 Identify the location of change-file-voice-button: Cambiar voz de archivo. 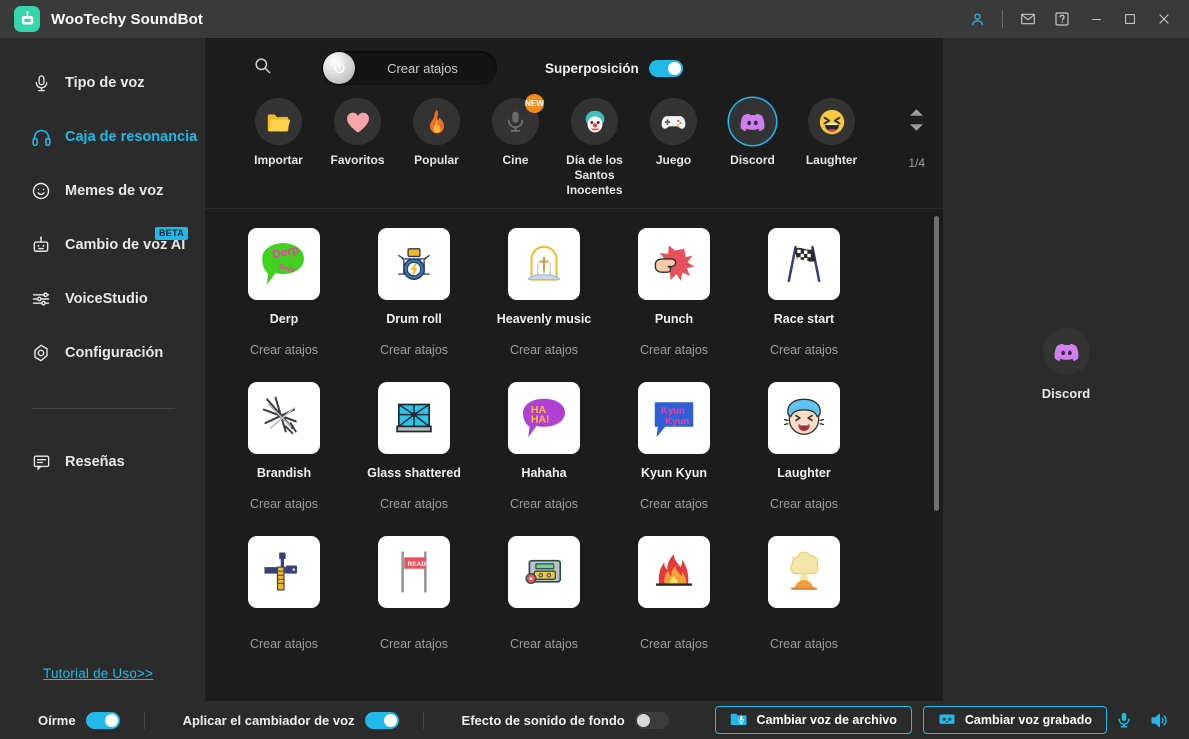
(813, 720).